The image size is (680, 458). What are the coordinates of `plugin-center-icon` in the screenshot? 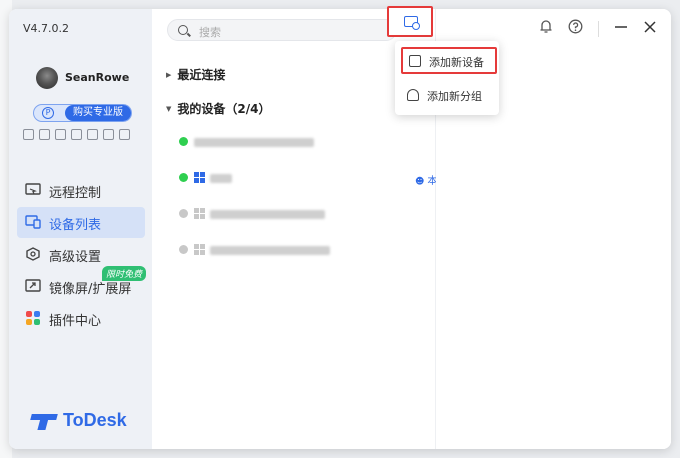 It's located at (33, 318).